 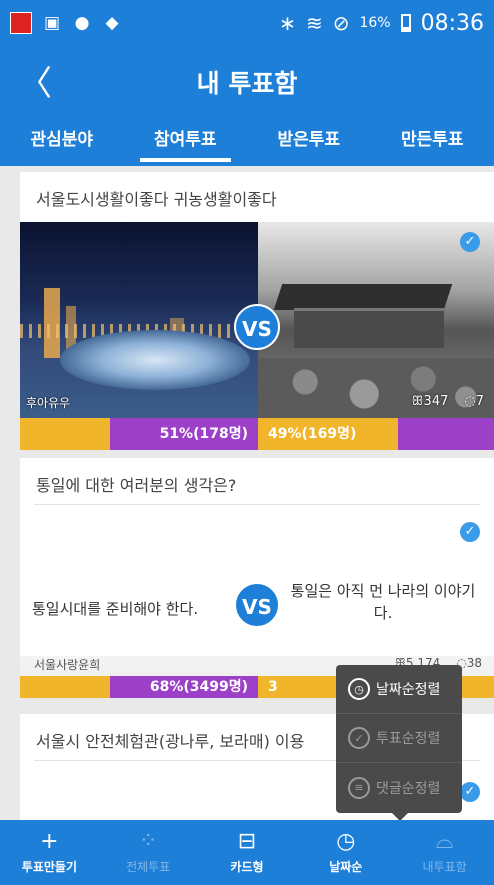 I want to click on comments-count: ◌7, so click(x=474, y=401).